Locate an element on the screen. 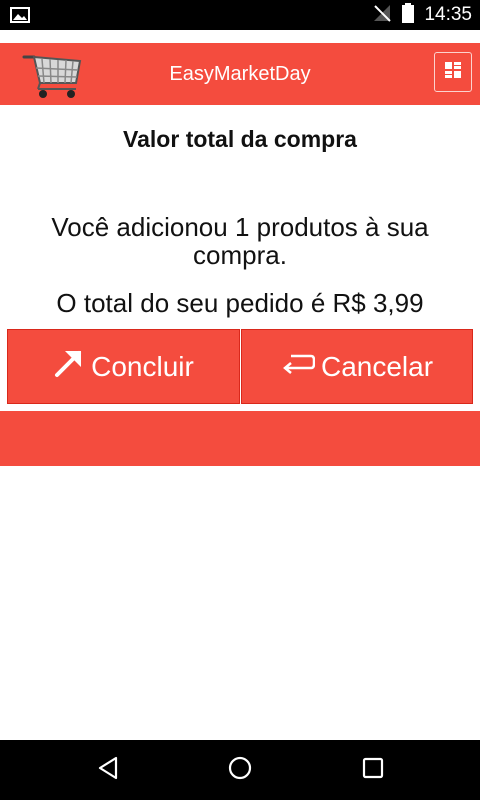 This screenshot has width=480, height=800. arrow-up-right-icon is located at coordinates (69, 366).